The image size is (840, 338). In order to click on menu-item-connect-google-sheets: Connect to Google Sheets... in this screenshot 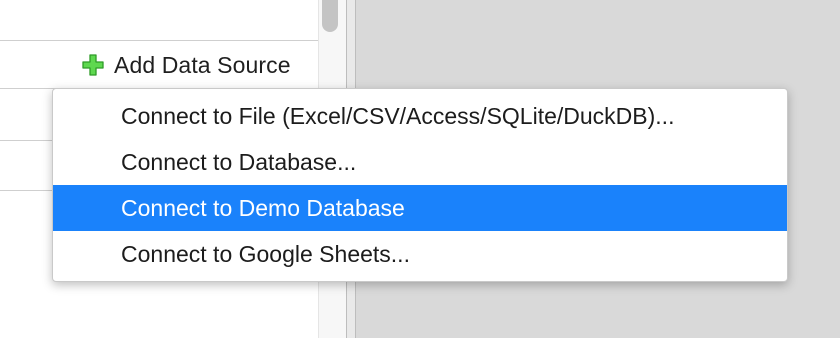, I will do `click(420, 254)`.